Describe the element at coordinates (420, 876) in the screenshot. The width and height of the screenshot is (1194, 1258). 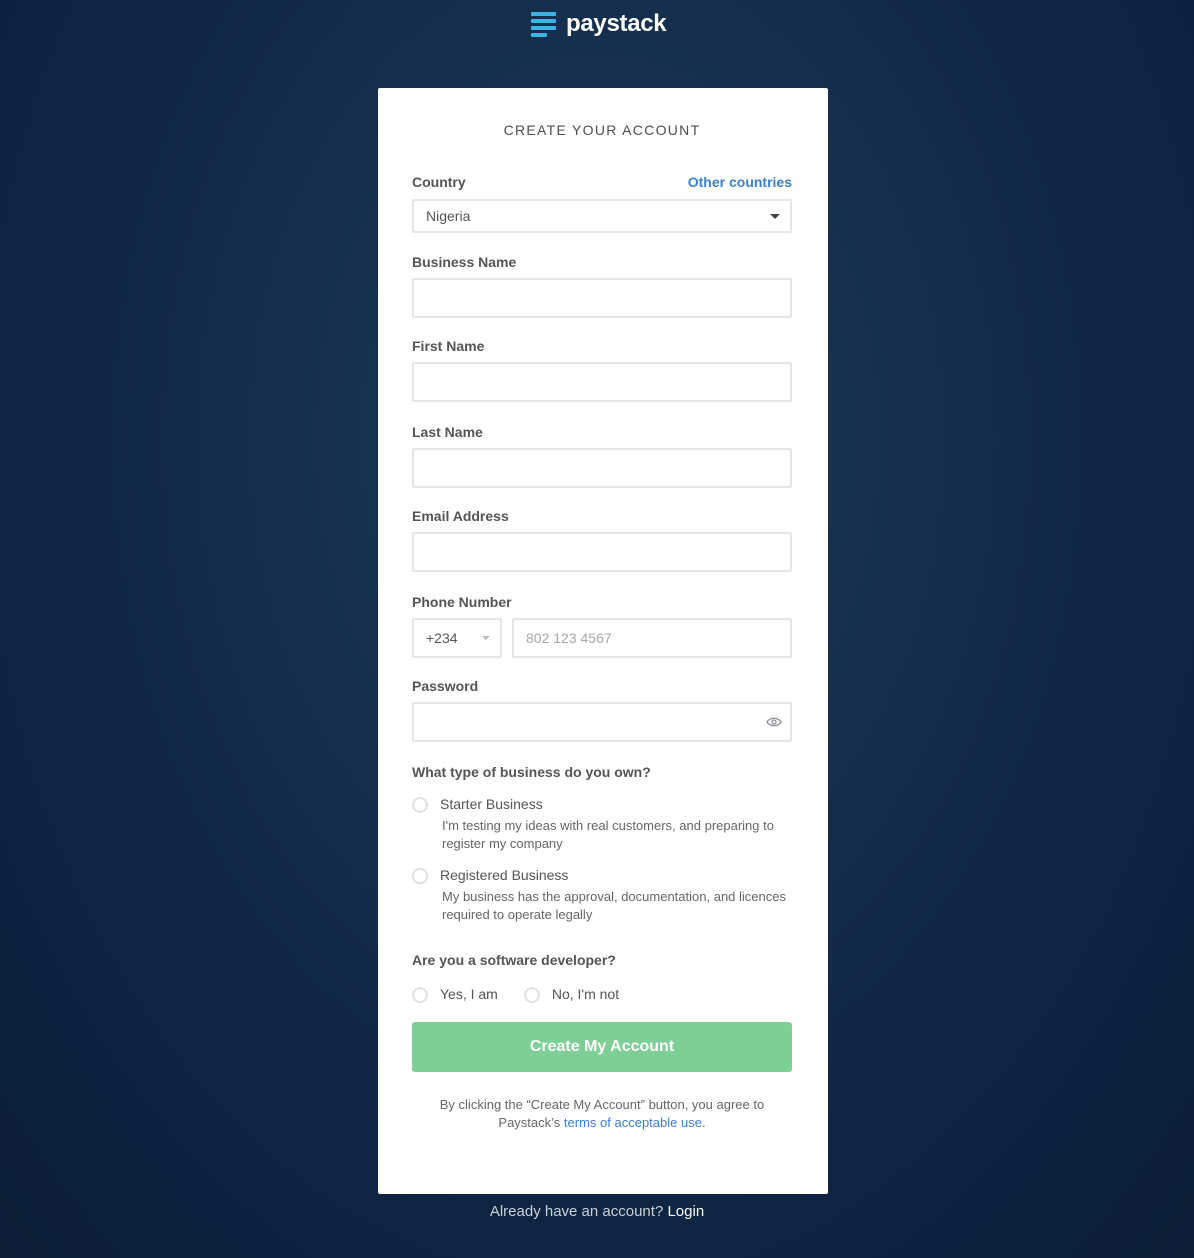
I see `radio-registered-business` at that location.